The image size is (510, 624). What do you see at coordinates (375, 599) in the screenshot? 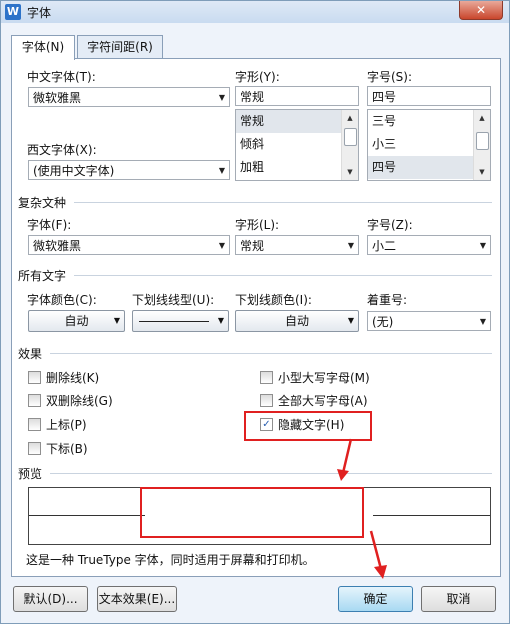
I see `ok-button: 确定` at bounding box center [375, 599].